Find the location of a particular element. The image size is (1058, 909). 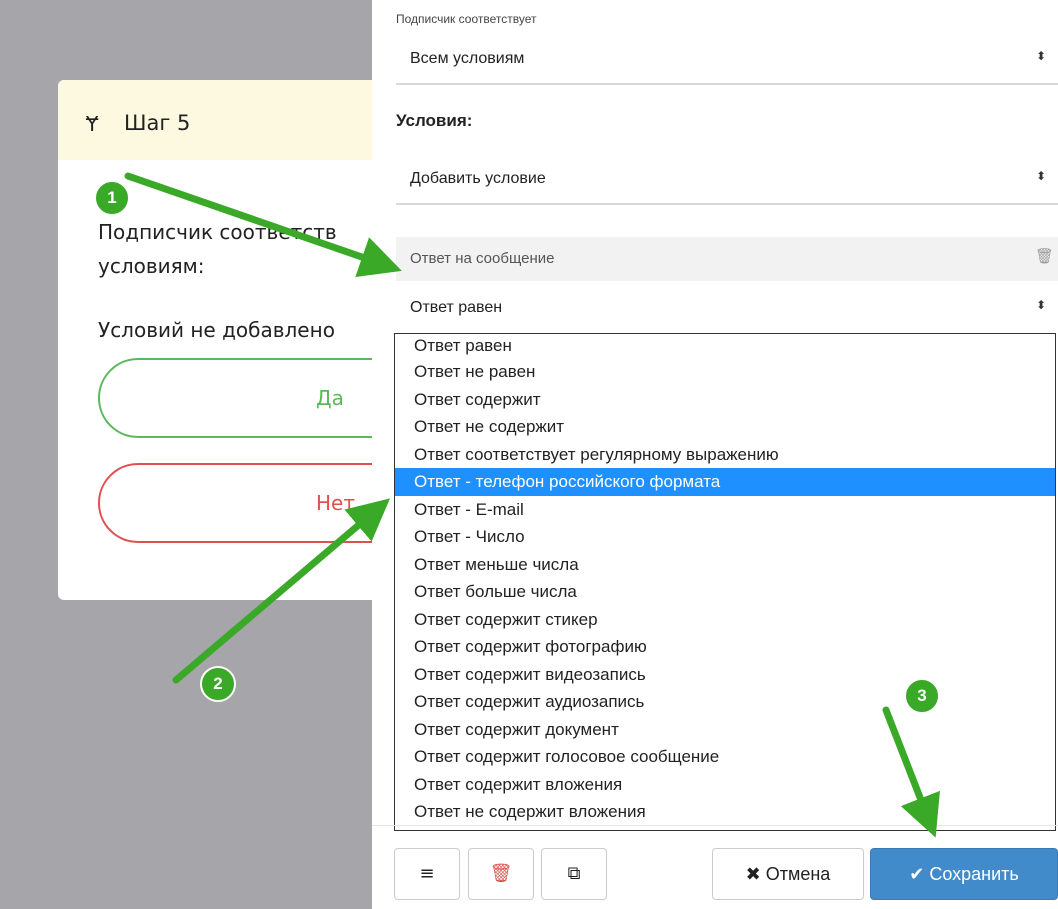

dropdown-option: Ответ содержит голосовое сообщение is located at coordinates (725, 757).